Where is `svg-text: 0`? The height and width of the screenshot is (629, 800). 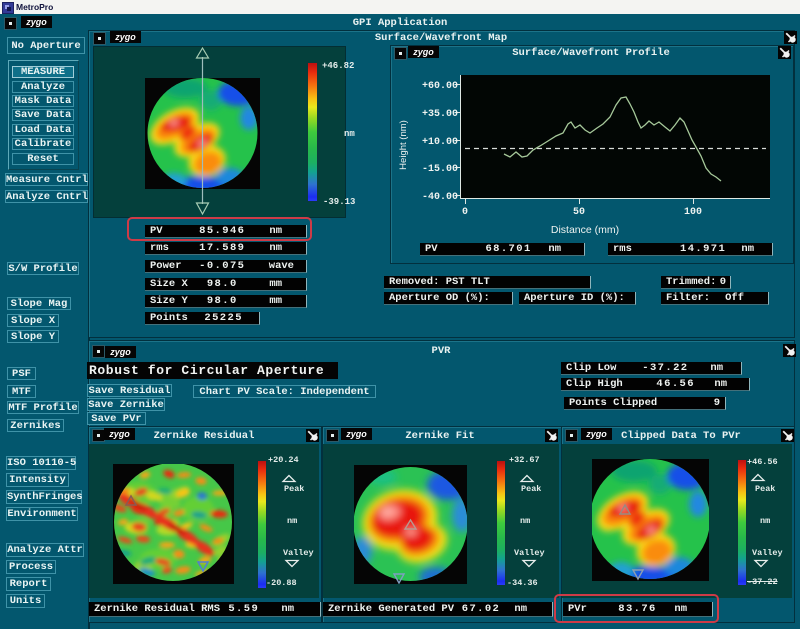
svg-text: 0 is located at coordinates (465, 212).